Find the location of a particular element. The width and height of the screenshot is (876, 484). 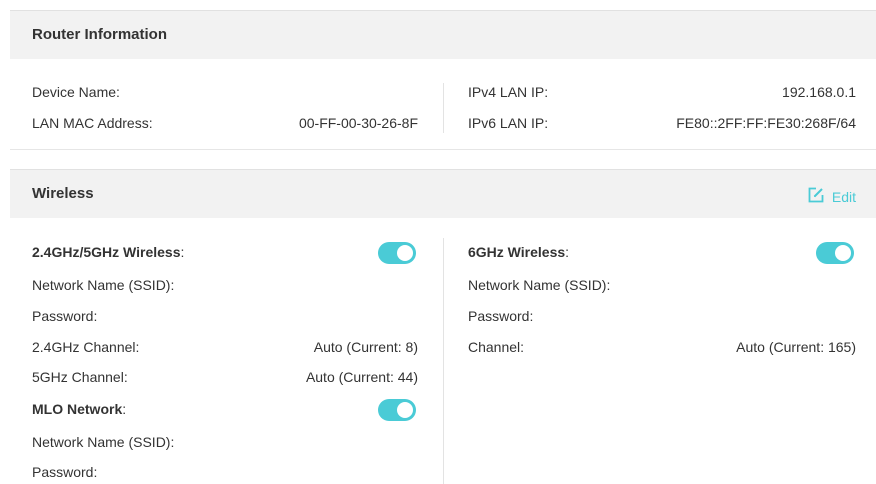

right-ssid-label: Network Name (SSID): is located at coordinates (539, 285).